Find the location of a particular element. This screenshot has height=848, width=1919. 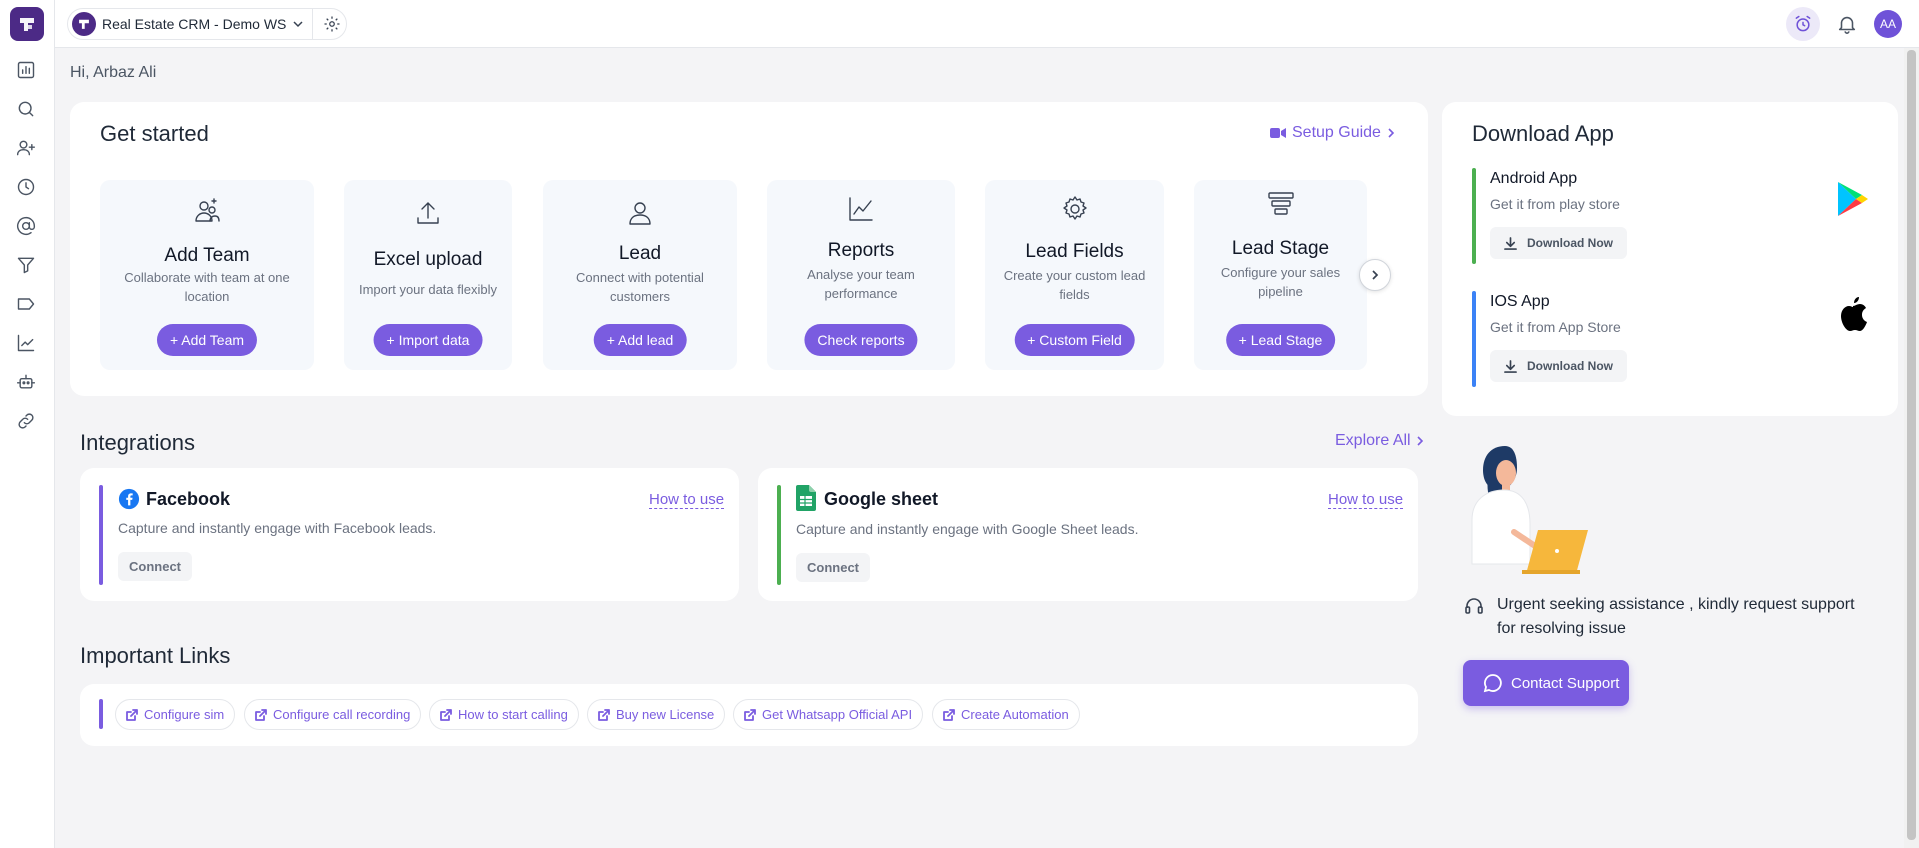

upload-icon is located at coordinates (428, 214).